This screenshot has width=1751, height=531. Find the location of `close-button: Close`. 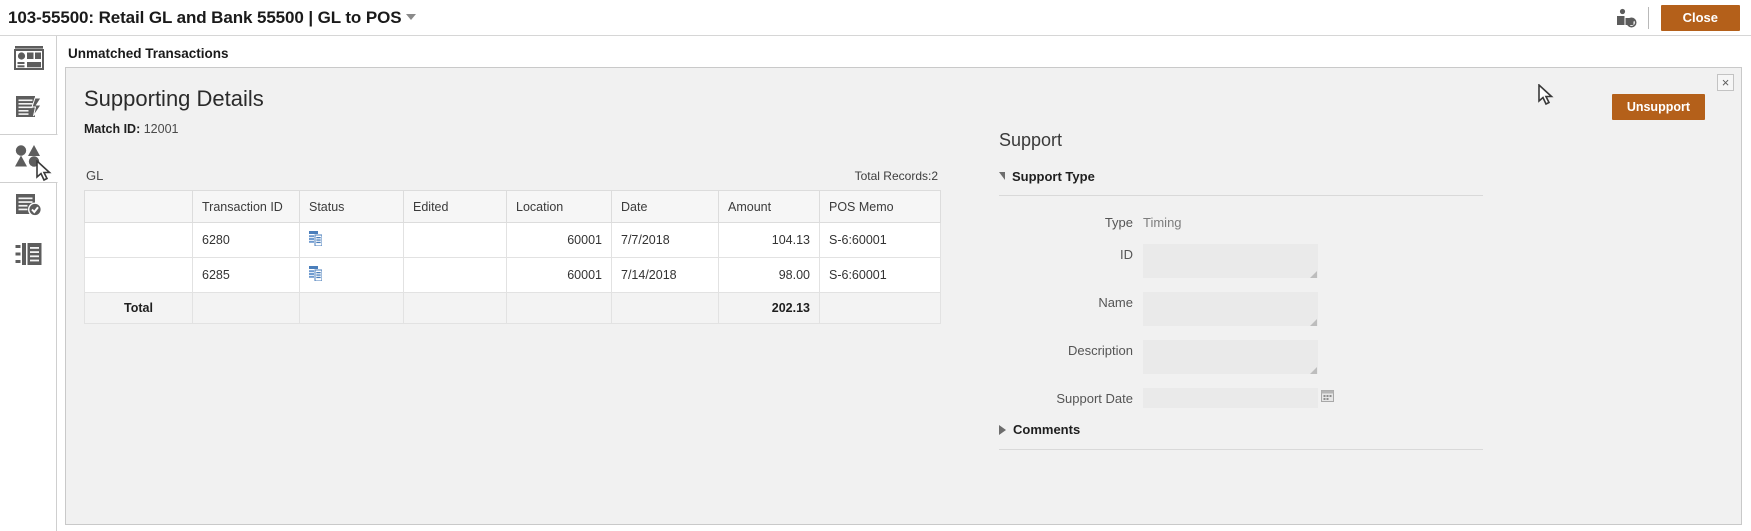

close-button: Close is located at coordinates (1700, 17).